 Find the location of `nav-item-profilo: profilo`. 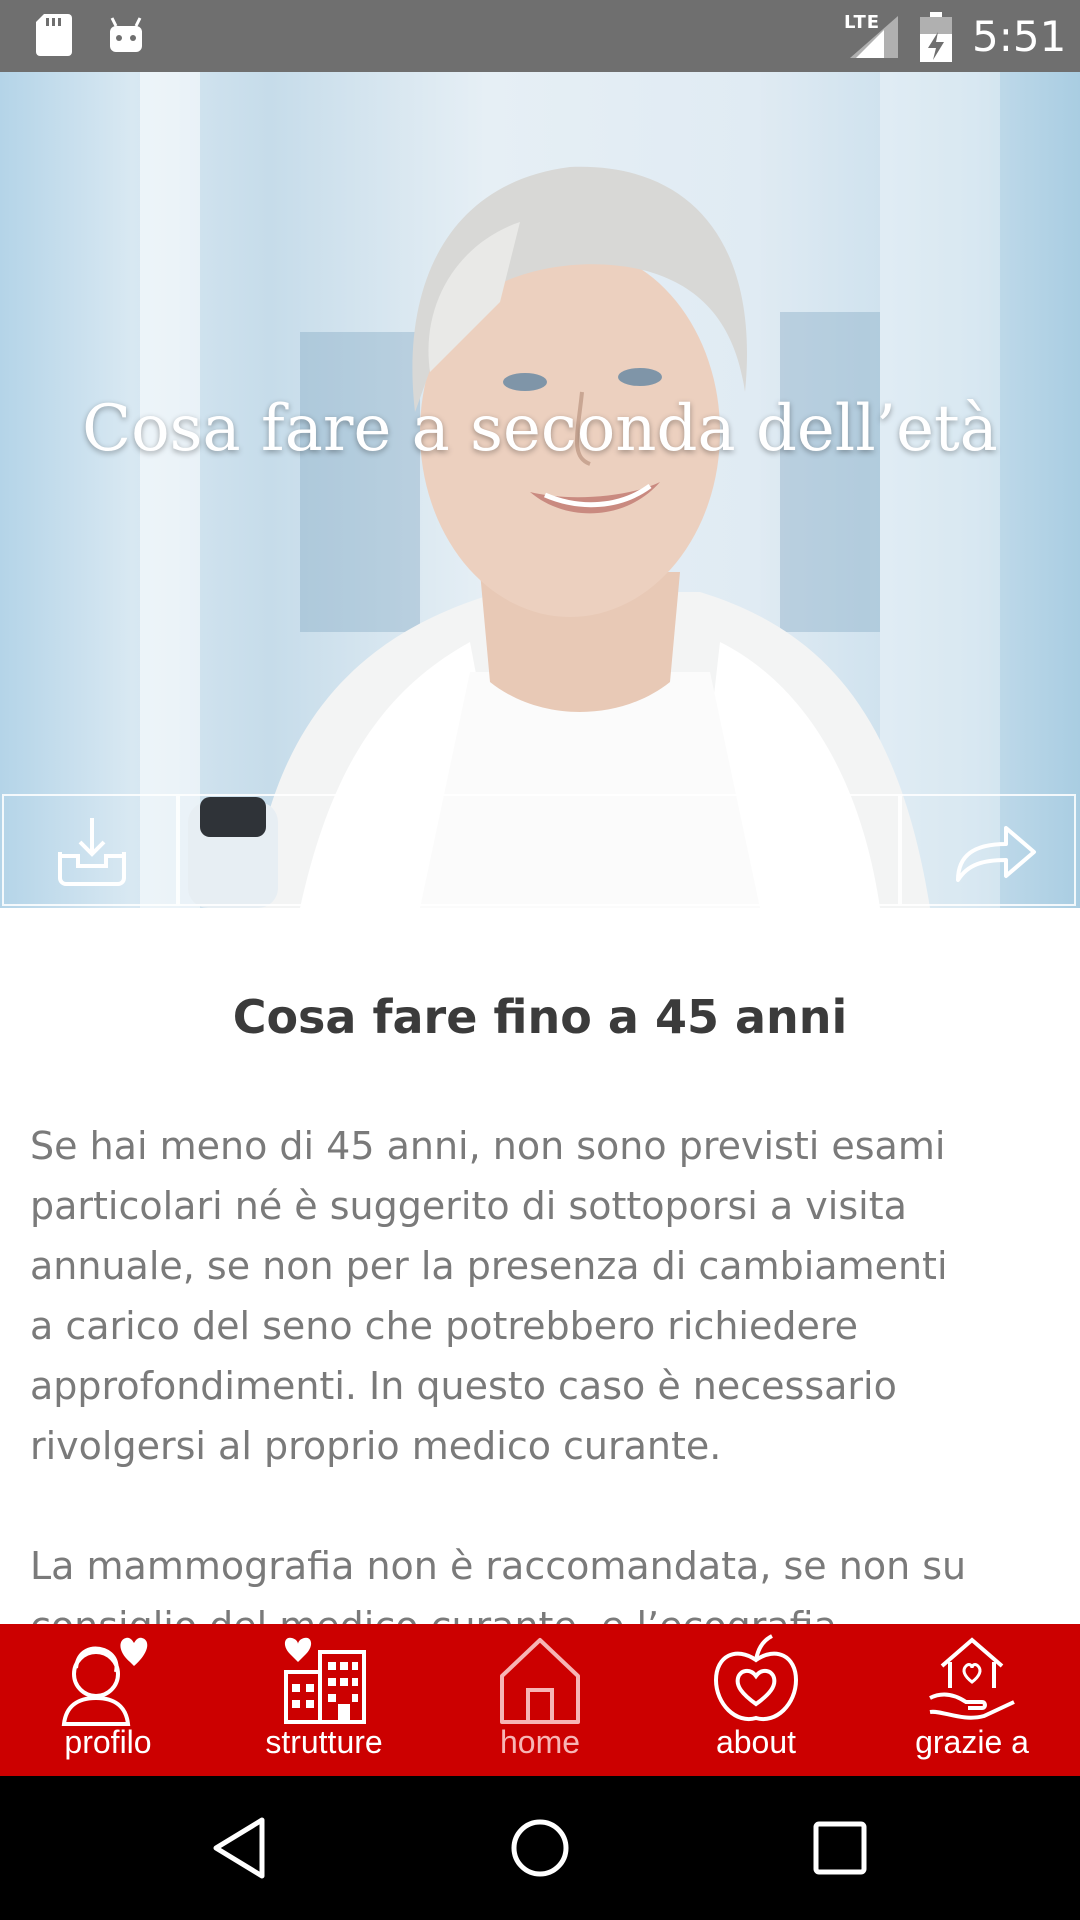

nav-item-profilo: profilo is located at coordinates (108, 1700).